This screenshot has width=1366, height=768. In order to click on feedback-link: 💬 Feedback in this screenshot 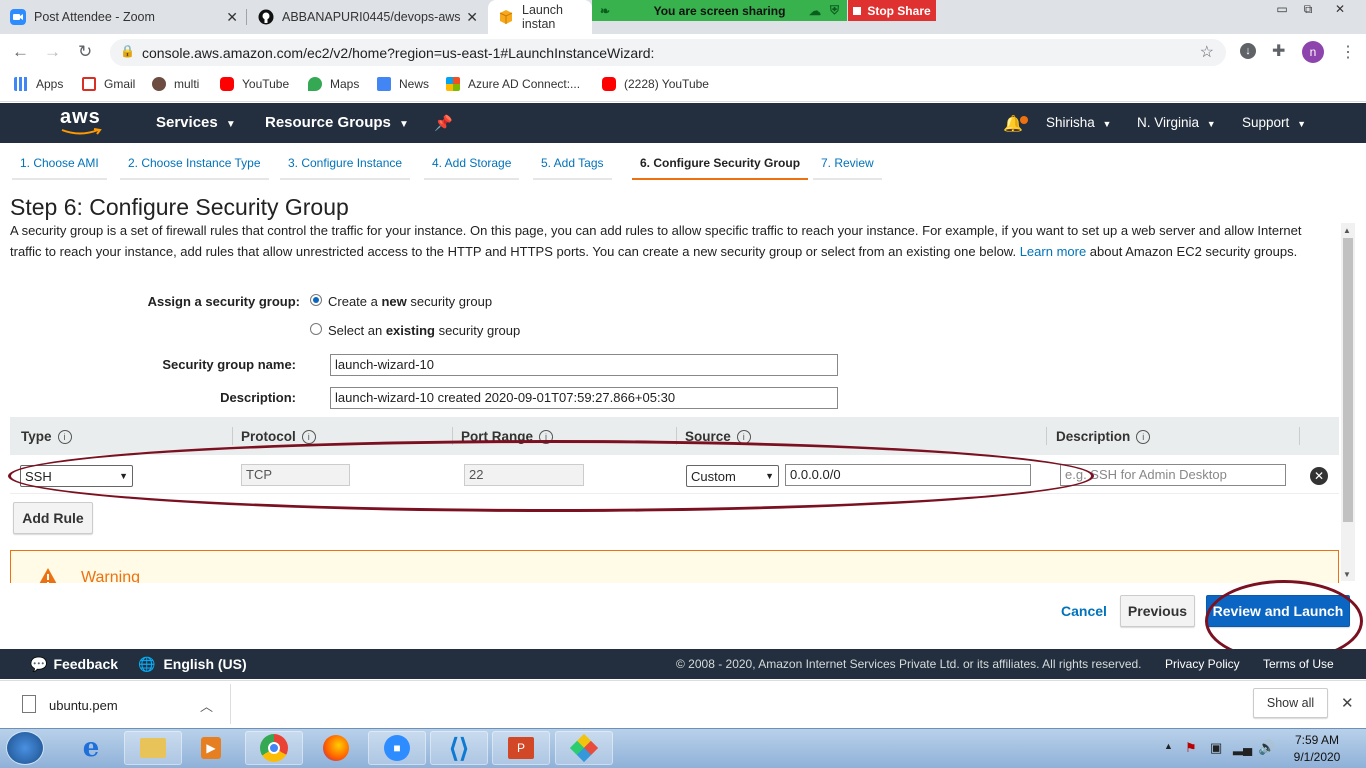, I will do `click(74, 664)`.